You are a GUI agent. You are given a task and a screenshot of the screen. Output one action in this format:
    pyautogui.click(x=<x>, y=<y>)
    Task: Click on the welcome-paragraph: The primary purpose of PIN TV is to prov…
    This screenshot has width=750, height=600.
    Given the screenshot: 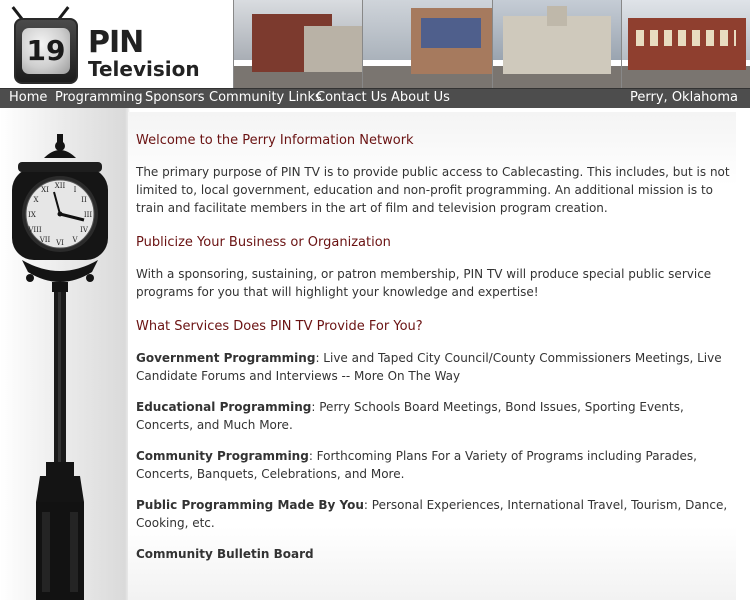 What is the action you would take?
    pyautogui.click(x=433, y=190)
    